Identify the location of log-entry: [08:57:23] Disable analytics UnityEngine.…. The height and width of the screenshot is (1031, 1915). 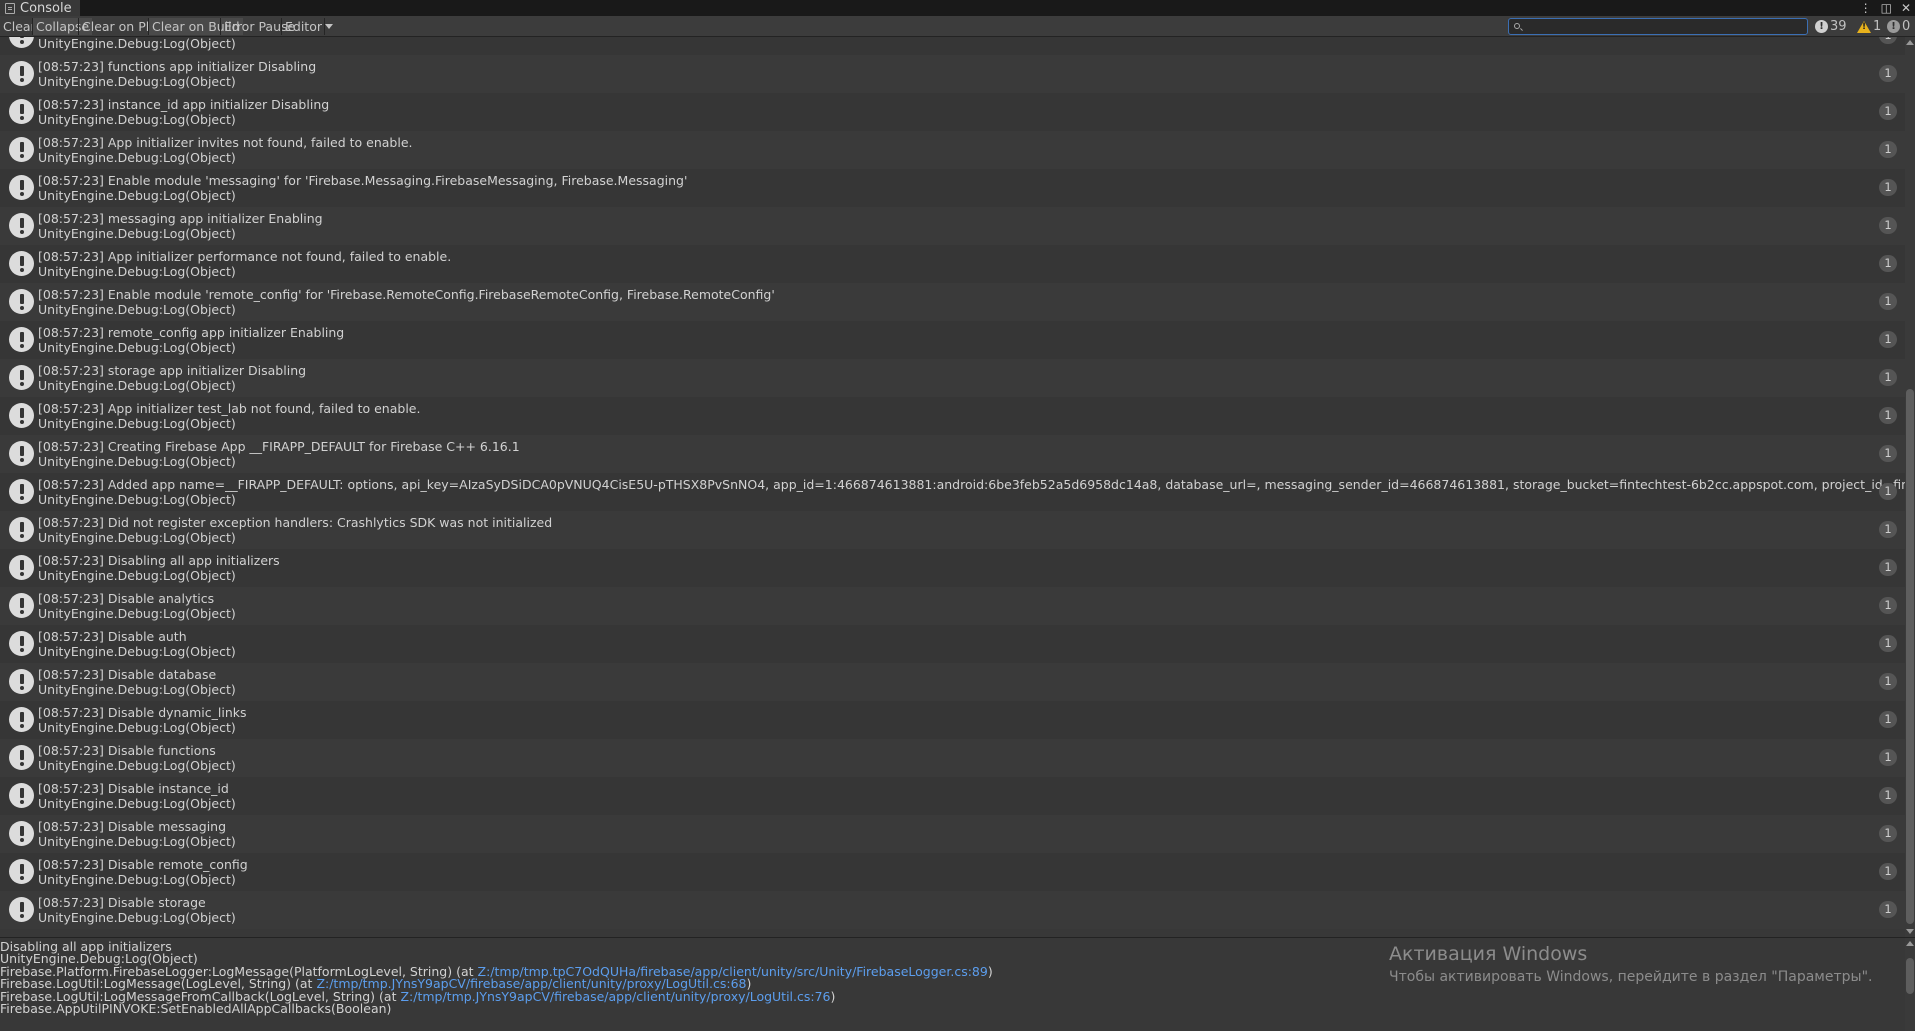
(952, 606).